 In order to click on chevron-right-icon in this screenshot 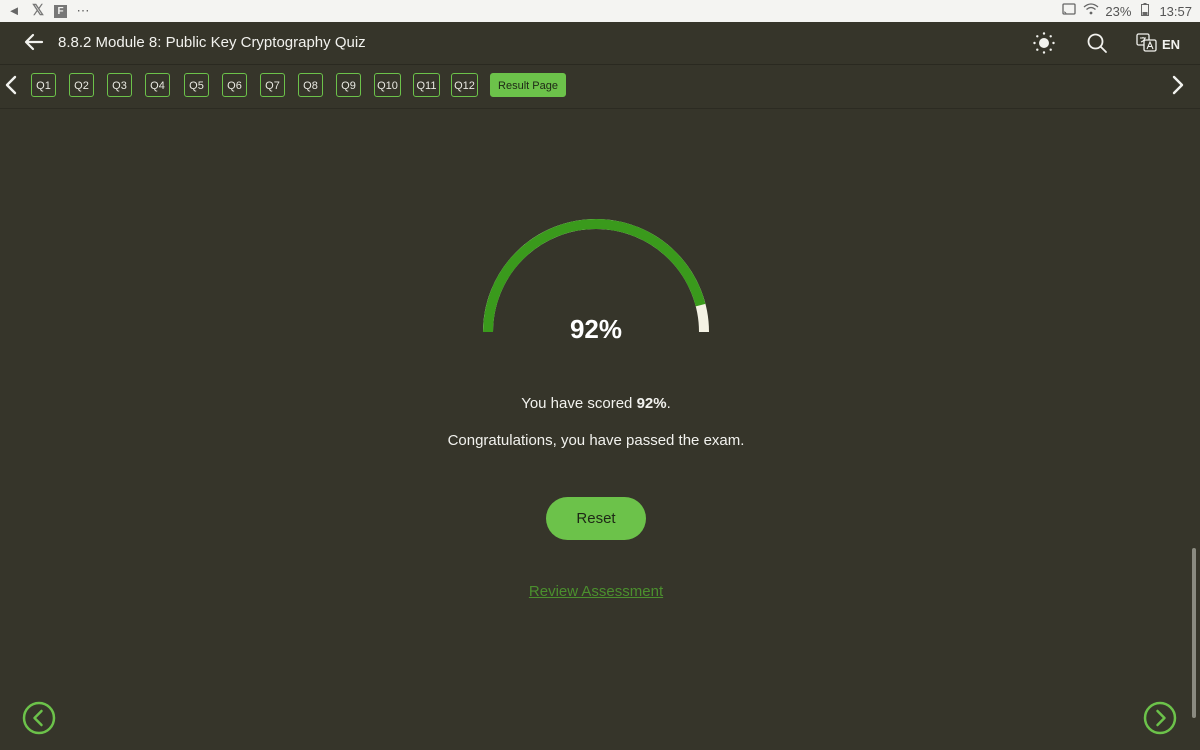, I will do `click(1177, 85)`.